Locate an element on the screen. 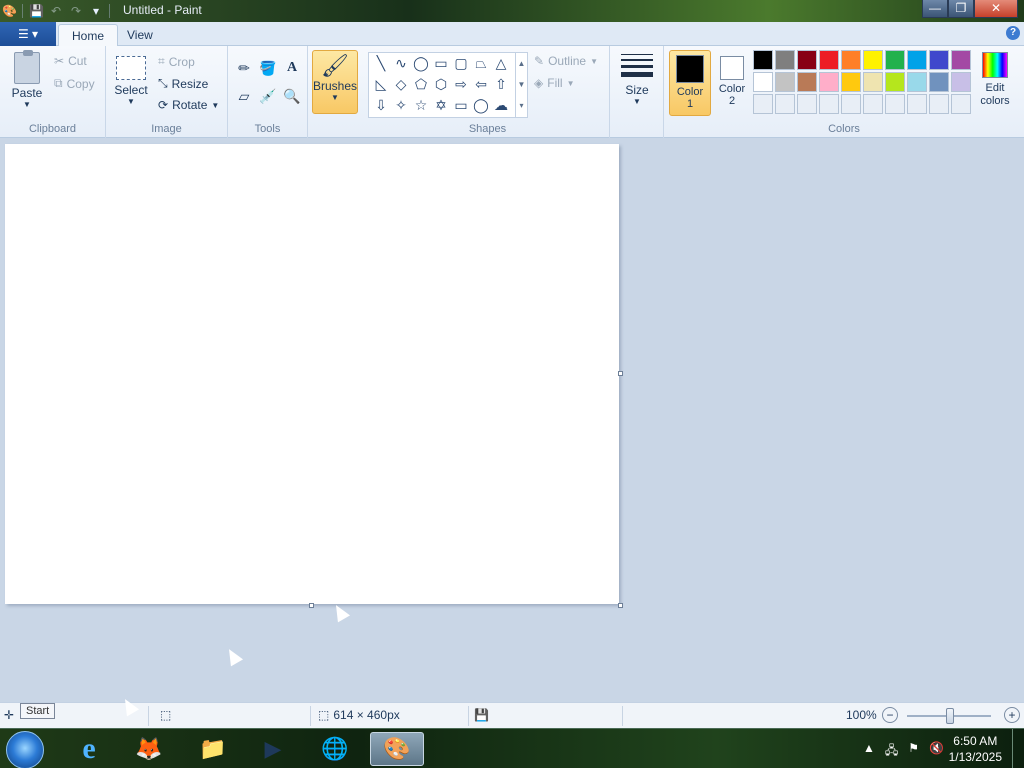 Image resolution: width=1024 pixels, height=768 pixels. show-hidden-icons-icon: ▲ is located at coordinates (869, 751).